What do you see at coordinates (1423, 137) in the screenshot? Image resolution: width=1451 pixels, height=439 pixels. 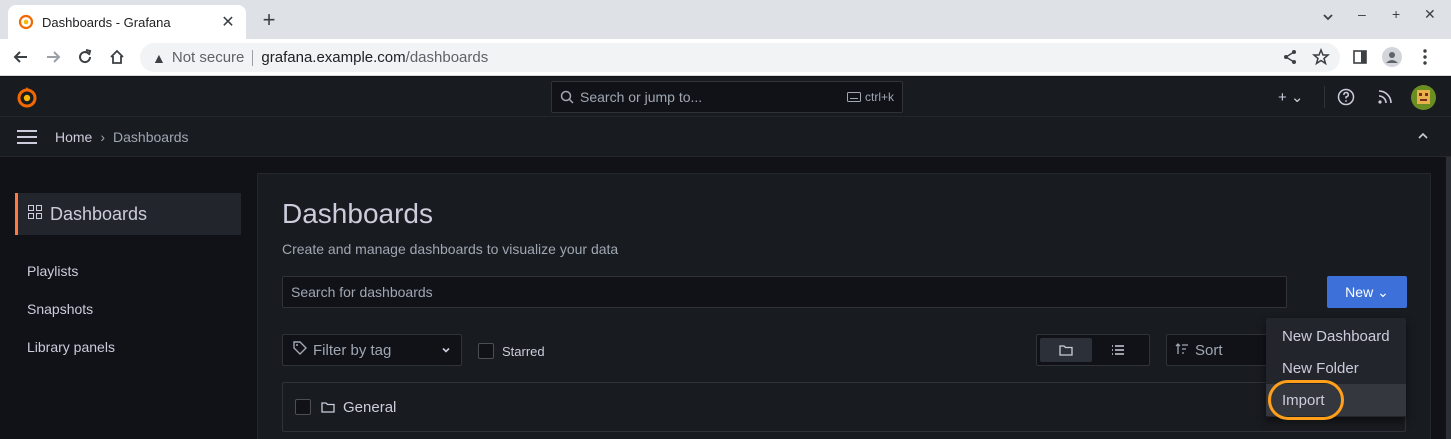 I see `chevron-up-icon` at bounding box center [1423, 137].